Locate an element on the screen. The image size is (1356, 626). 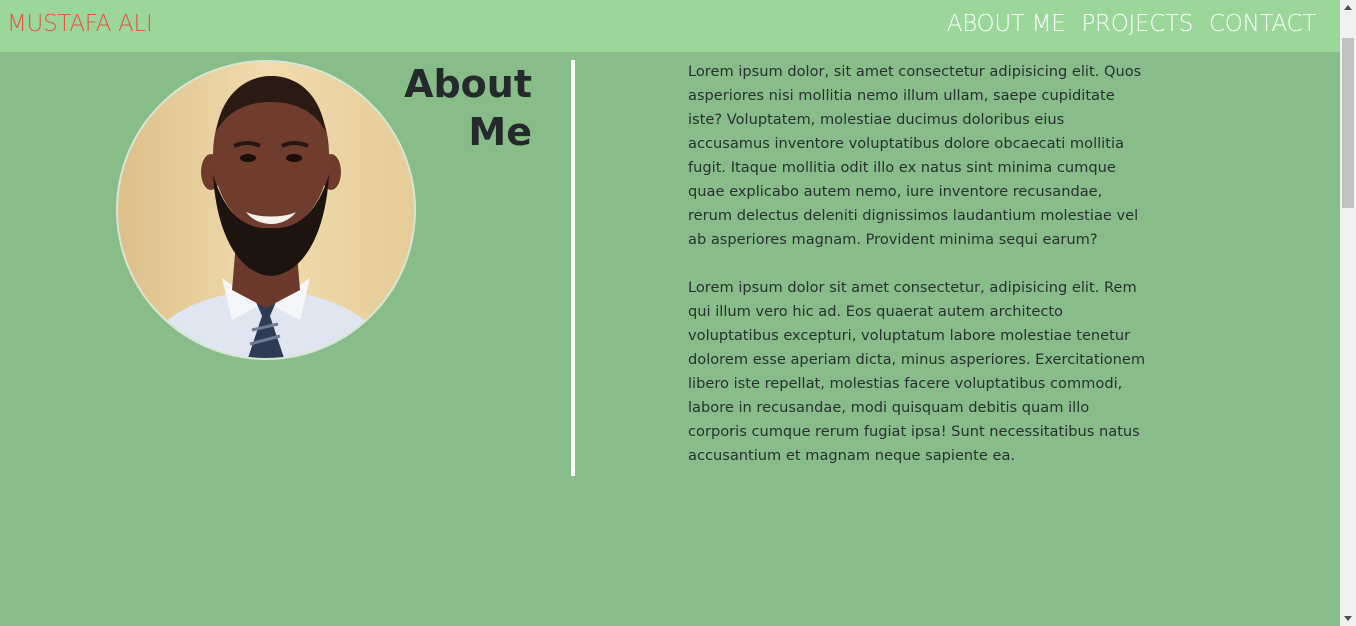
profile-photo-portrait is located at coordinates (266, 210).